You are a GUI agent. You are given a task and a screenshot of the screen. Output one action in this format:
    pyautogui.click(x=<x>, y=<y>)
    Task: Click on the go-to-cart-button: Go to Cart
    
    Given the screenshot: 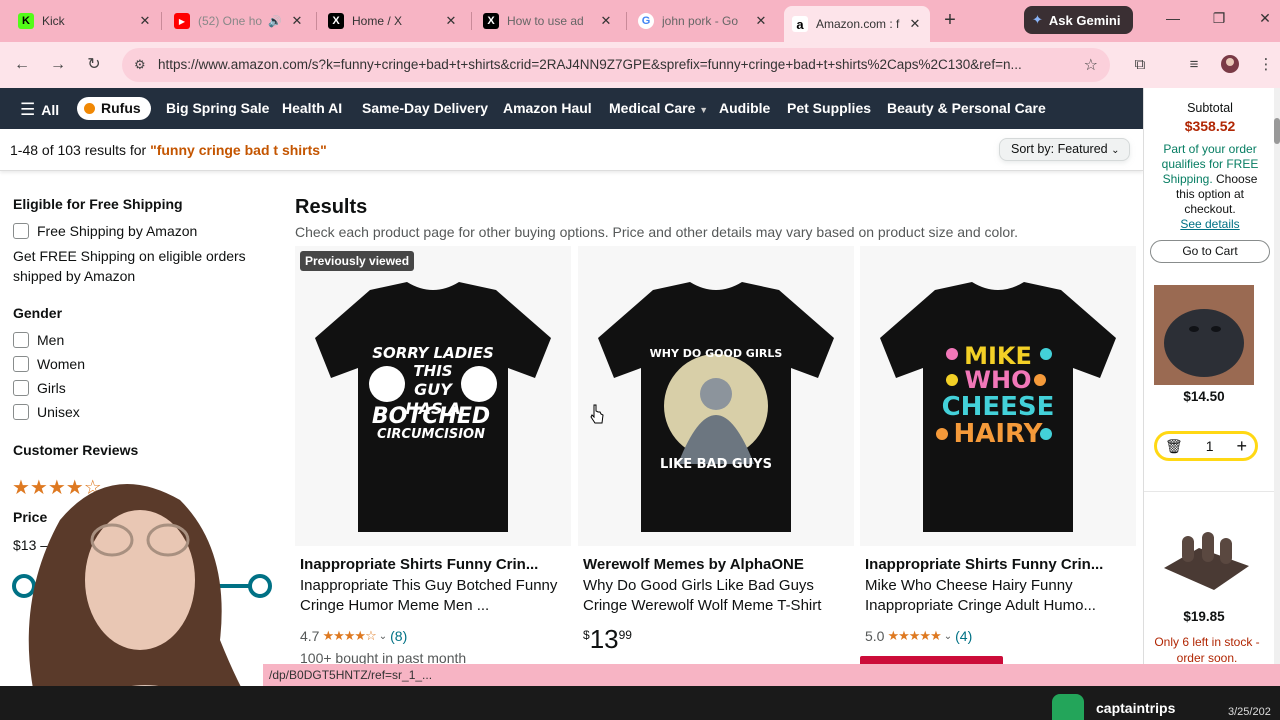 What is the action you would take?
    pyautogui.click(x=1210, y=251)
    